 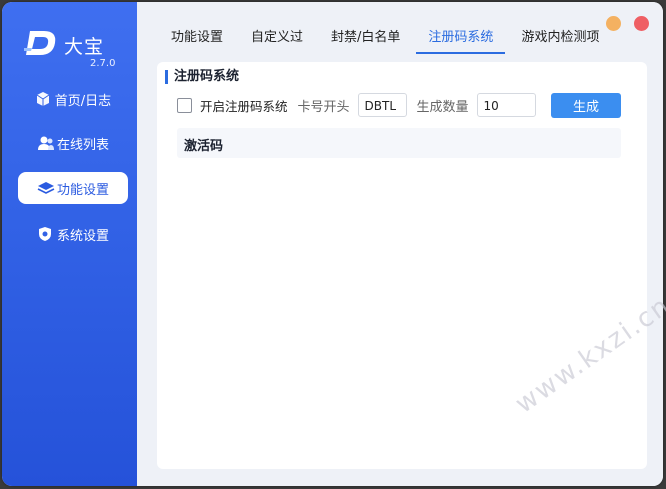 I want to click on sidebar-item-label: 首页/日志, so click(x=83, y=101).